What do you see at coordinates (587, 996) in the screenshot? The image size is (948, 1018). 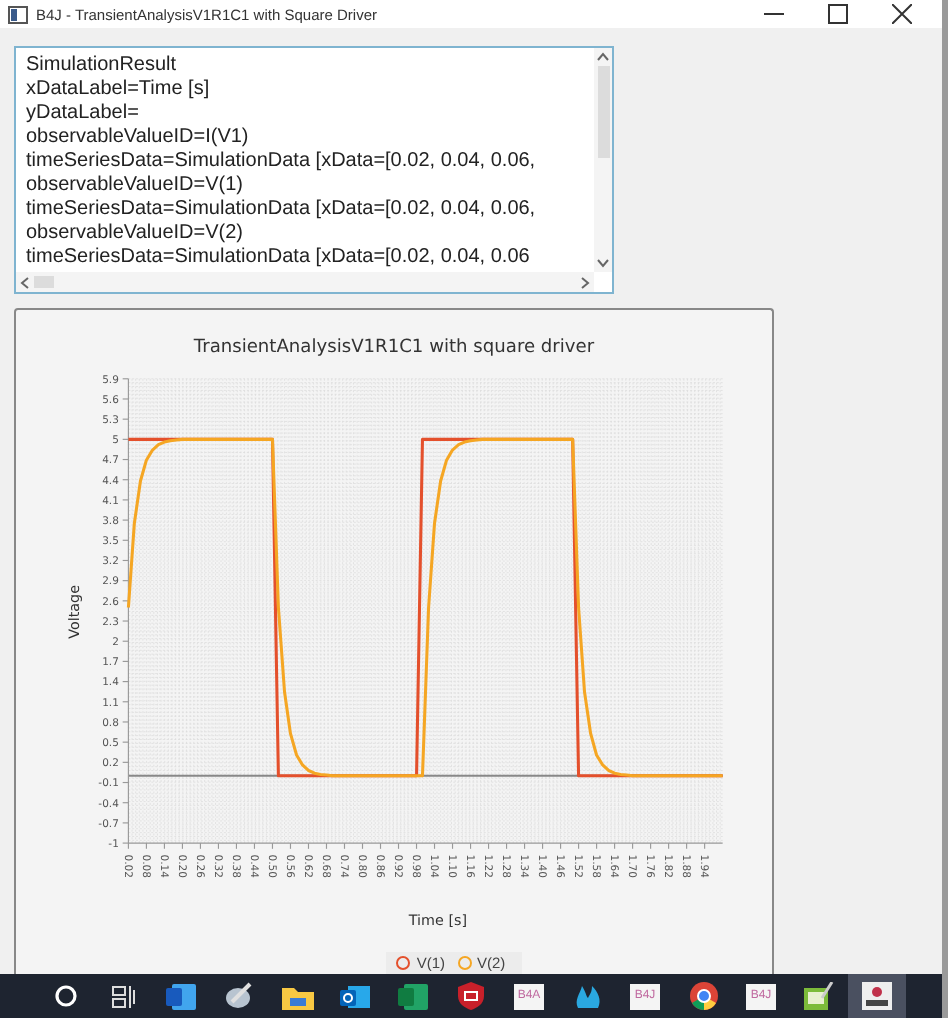 I see `flame-icon` at bounding box center [587, 996].